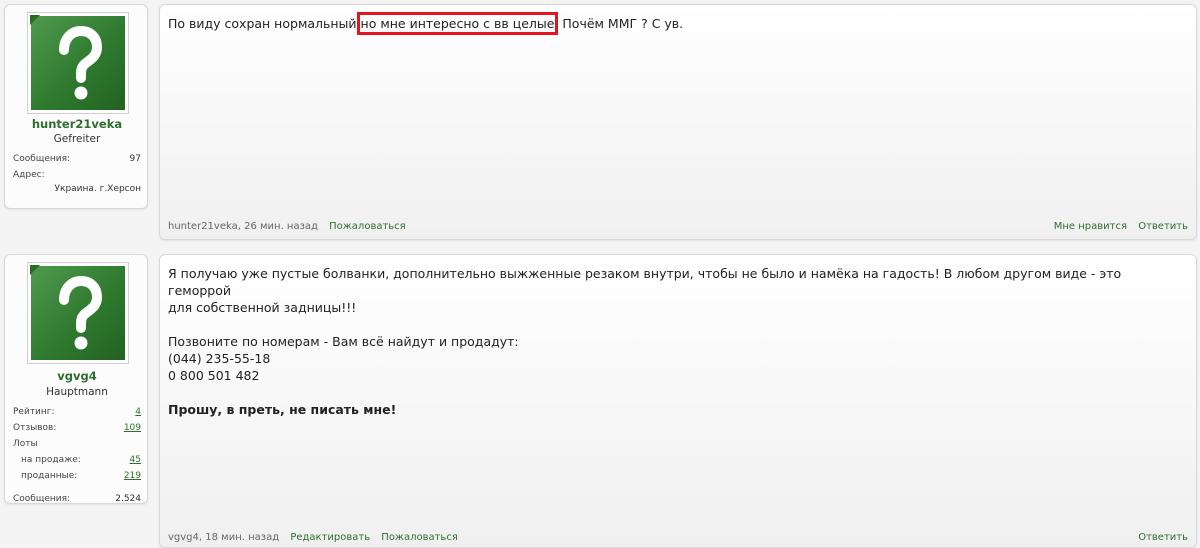 The width and height of the screenshot is (1200, 548). What do you see at coordinates (135, 159) in the screenshot?
I see `stat-value: 97` at bounding box center [135, 159].